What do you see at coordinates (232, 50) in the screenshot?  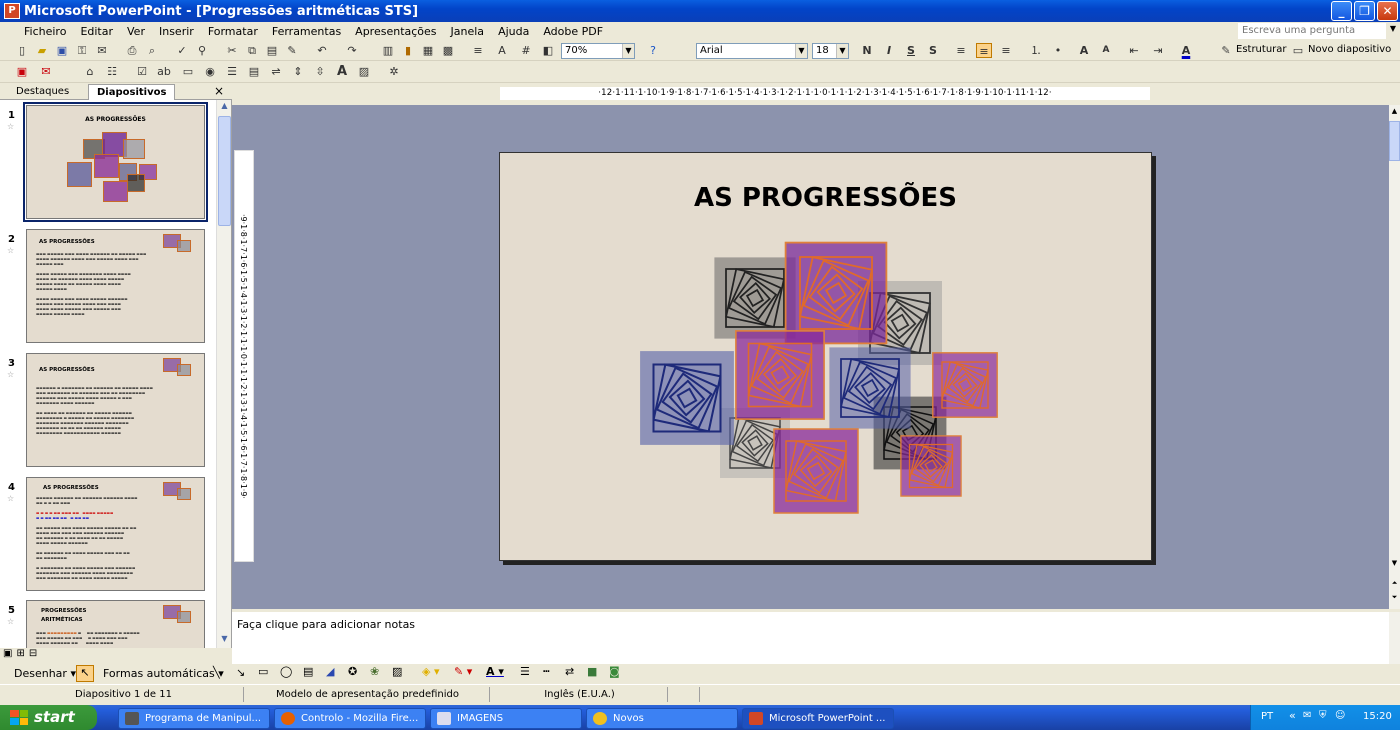 I see `cut-icon: ✂` at bounding box center [232, 50].